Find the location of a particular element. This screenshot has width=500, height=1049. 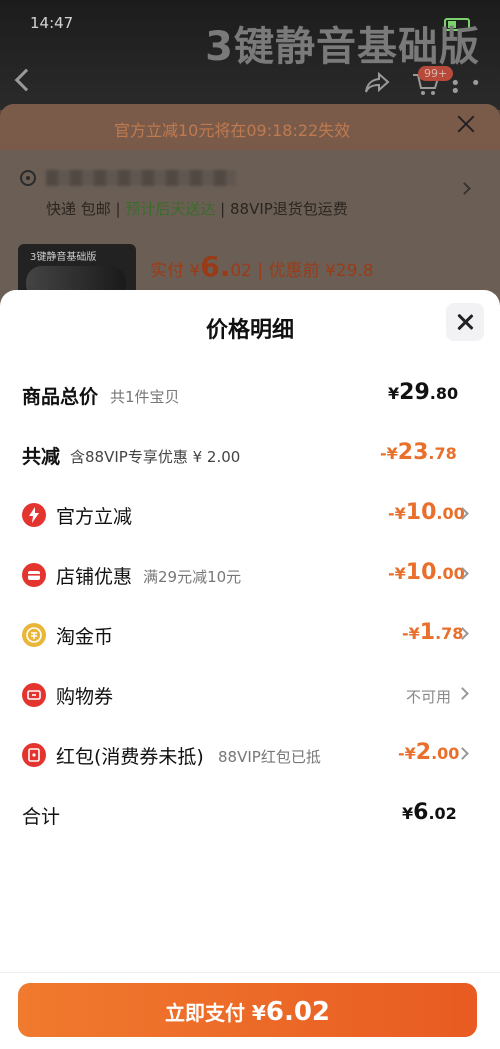

pay-bar: 立即支付 ¥6.02 is located at coordinates (250, 1010).